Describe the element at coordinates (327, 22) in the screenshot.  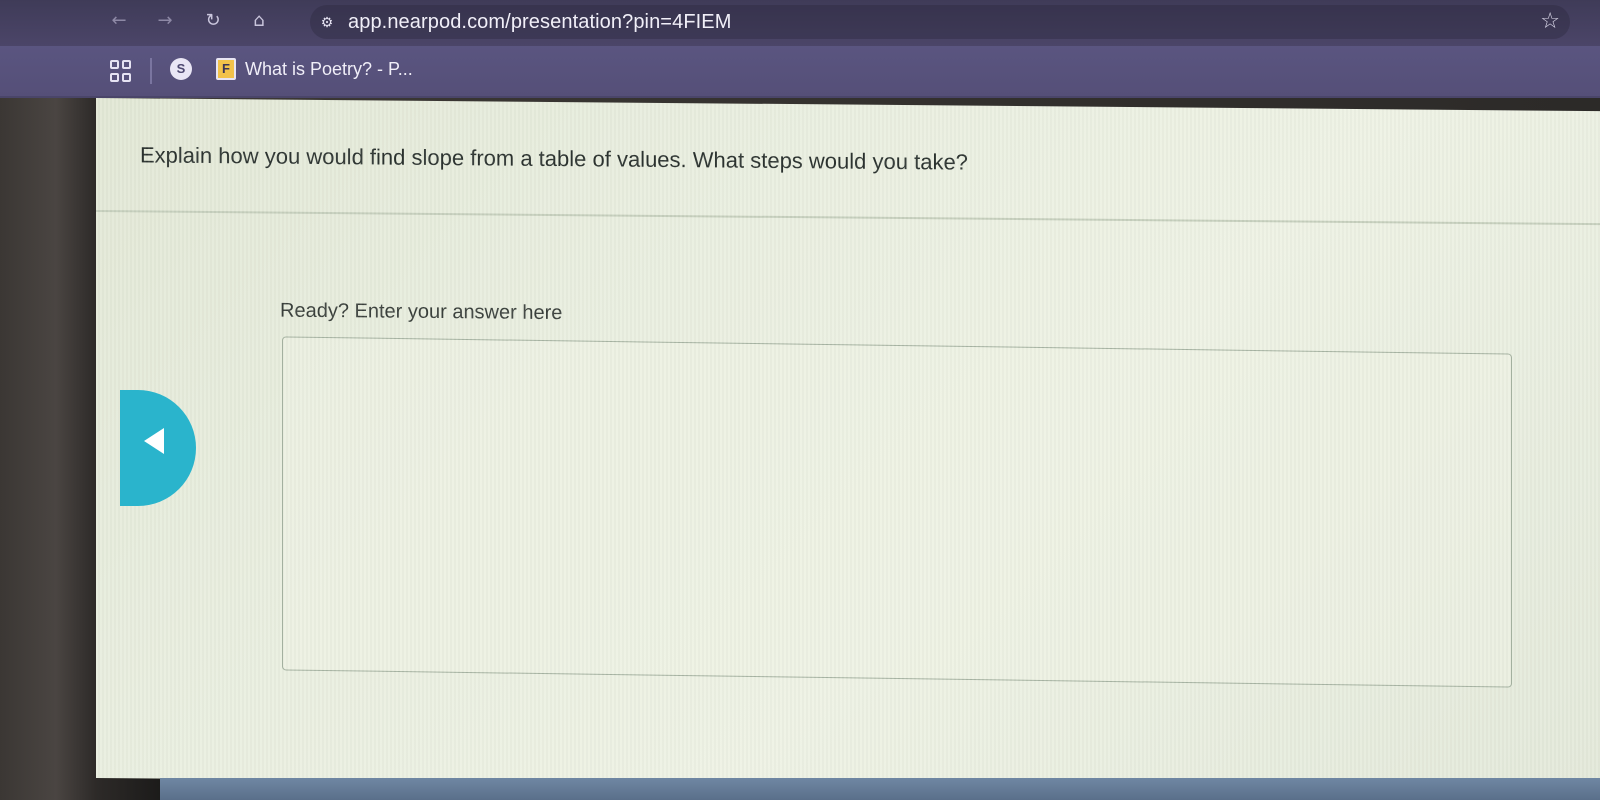
I see `tune-icon: ⚙` at that location.